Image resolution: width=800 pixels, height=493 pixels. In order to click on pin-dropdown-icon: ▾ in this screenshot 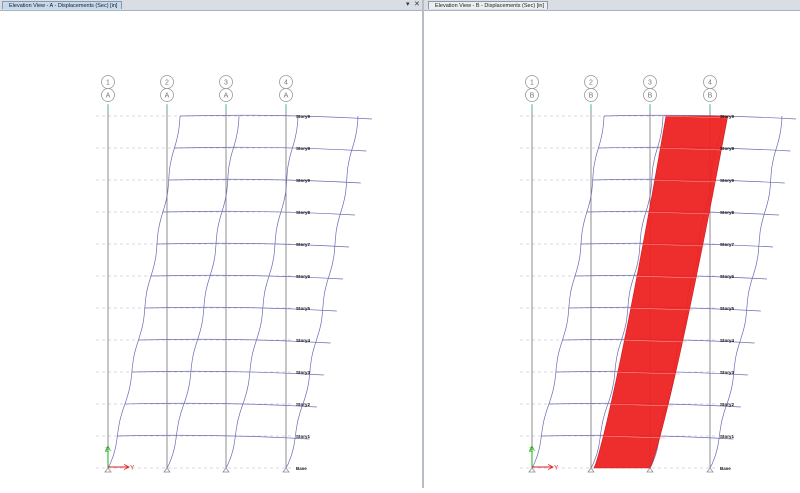, I will do `click(408, 5)`.